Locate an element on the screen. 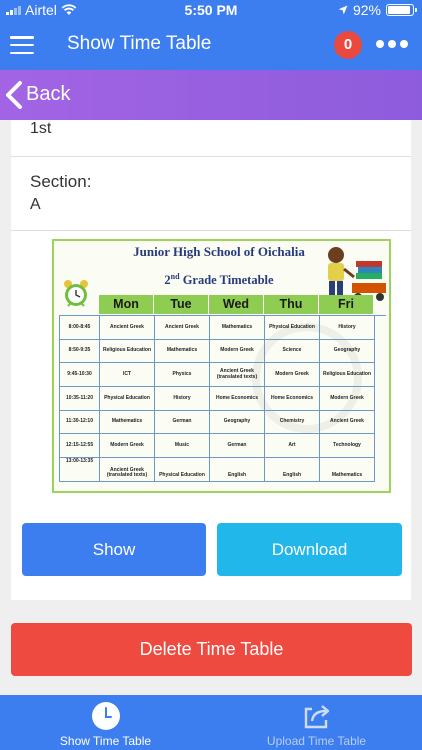  day-header: Tue is located at coordinates (181, 304).